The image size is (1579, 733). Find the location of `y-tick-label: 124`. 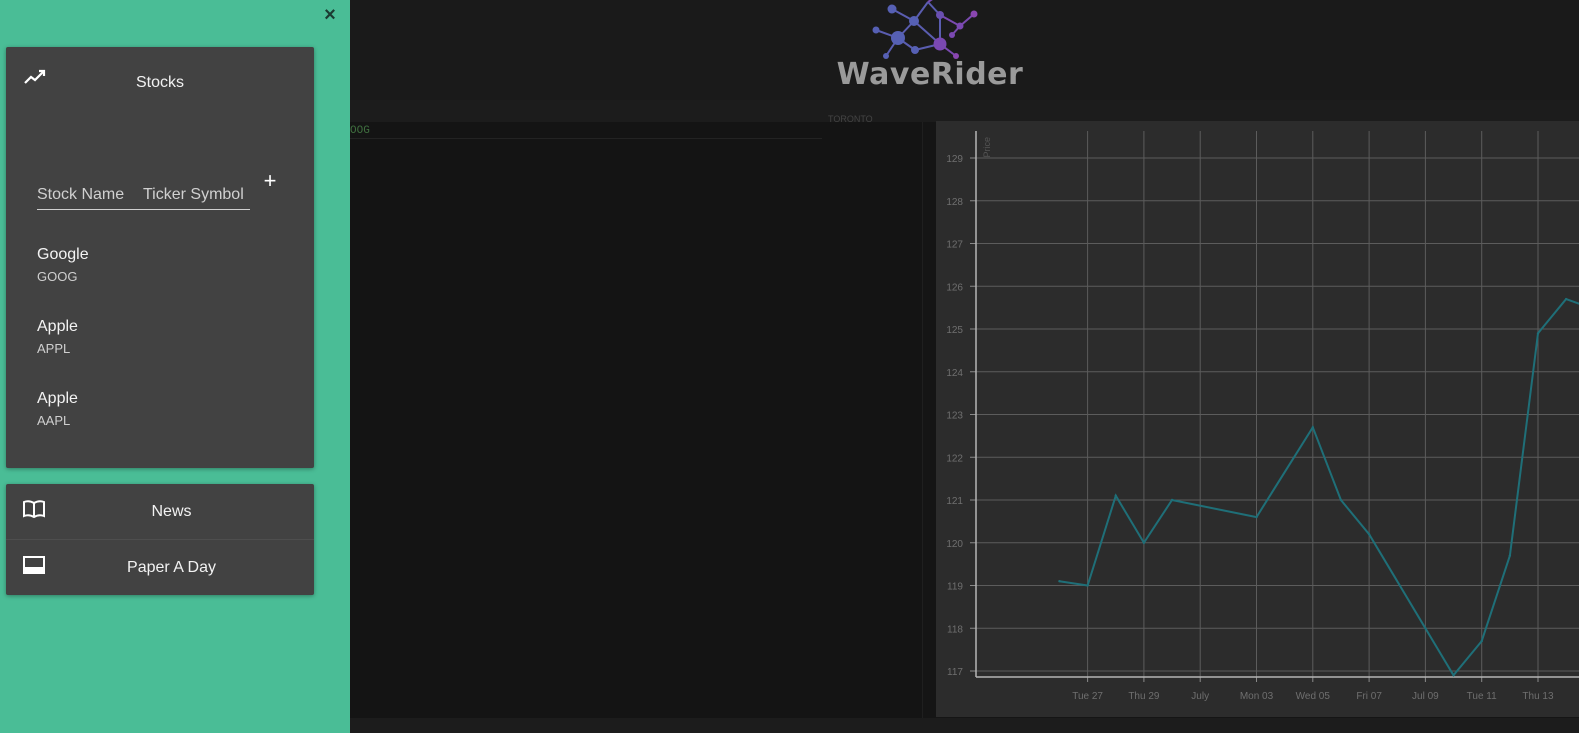

y-tick-label: 124 is located at coordinates (954, 373).